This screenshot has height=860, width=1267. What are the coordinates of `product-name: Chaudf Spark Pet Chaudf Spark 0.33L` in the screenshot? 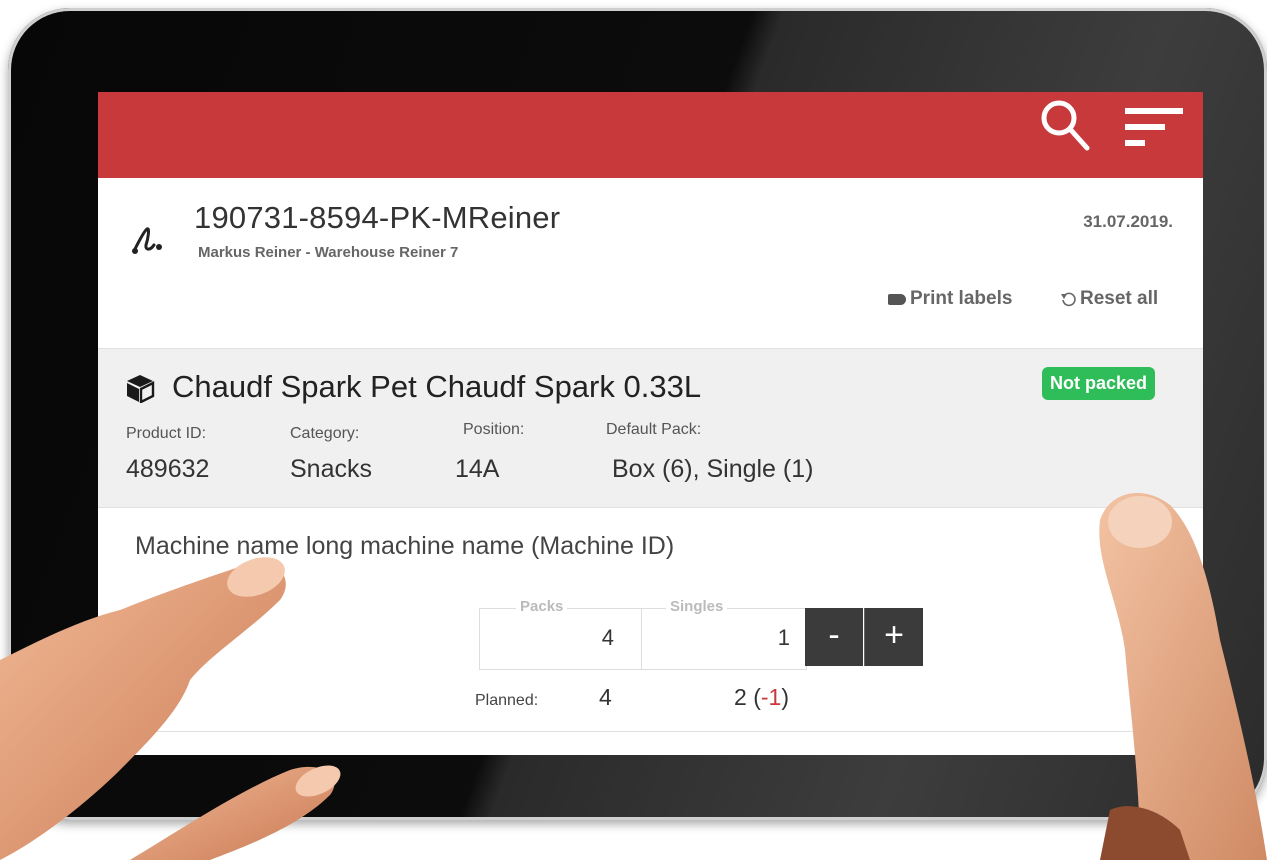 It's located at (437, 386).